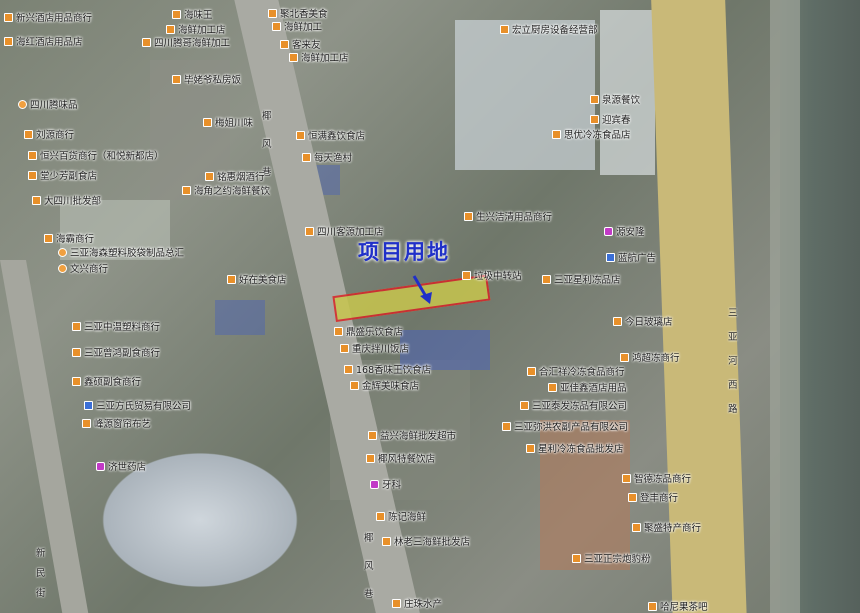 The image size is (860, 613). Describe the element at coordinates (298, 13) in the screenshot. I see `poi: 聚北香美食` at that location.